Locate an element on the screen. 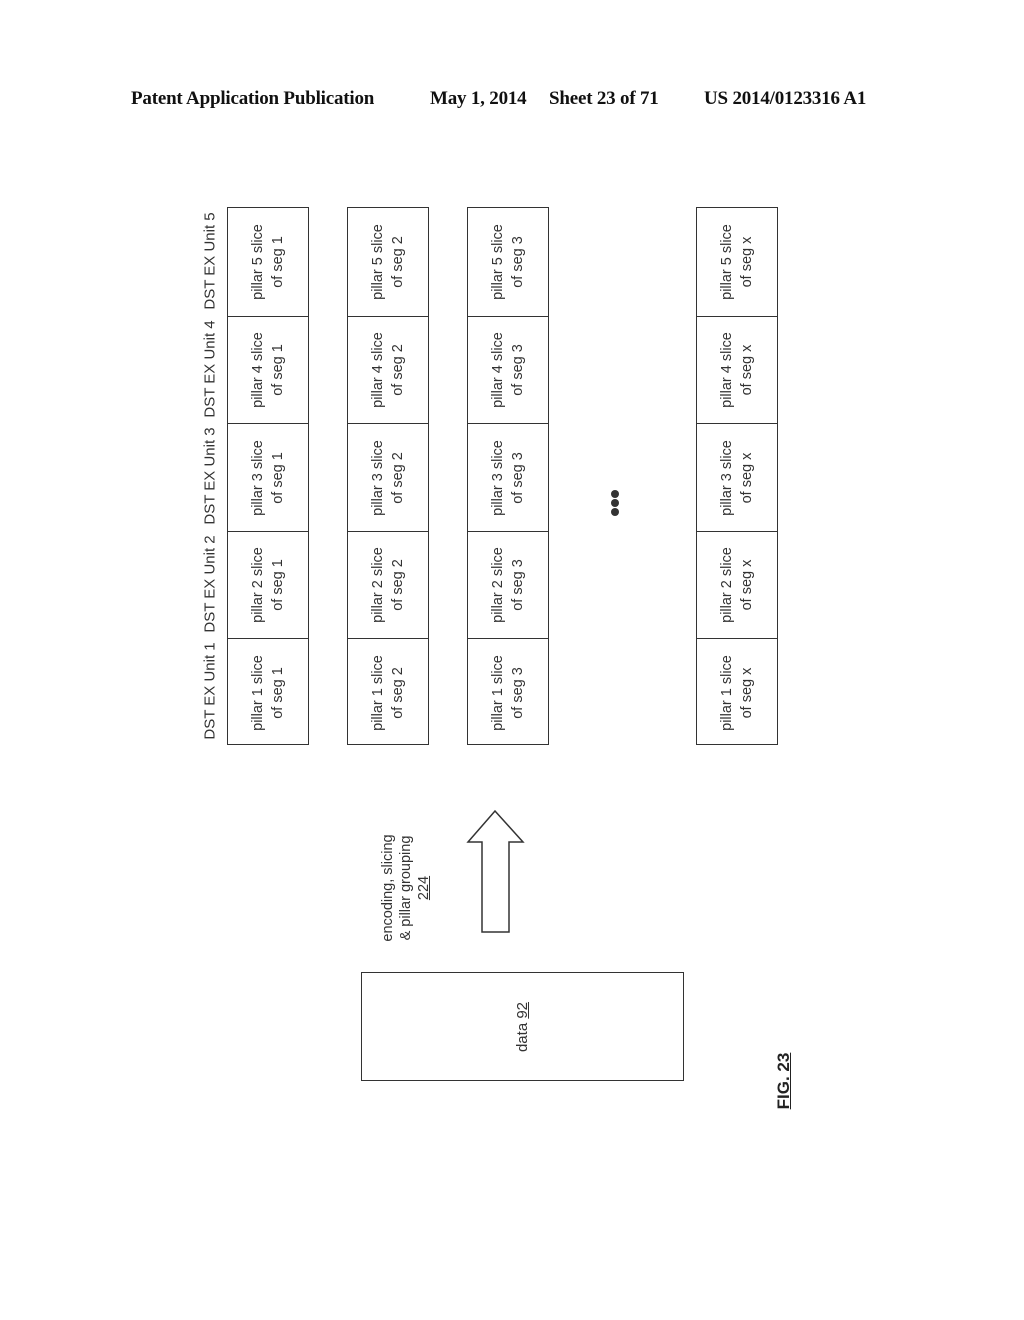 This screenshot has width=1024, height=1320. data-ref-number: 92 is located at coordinates (522, 1010).